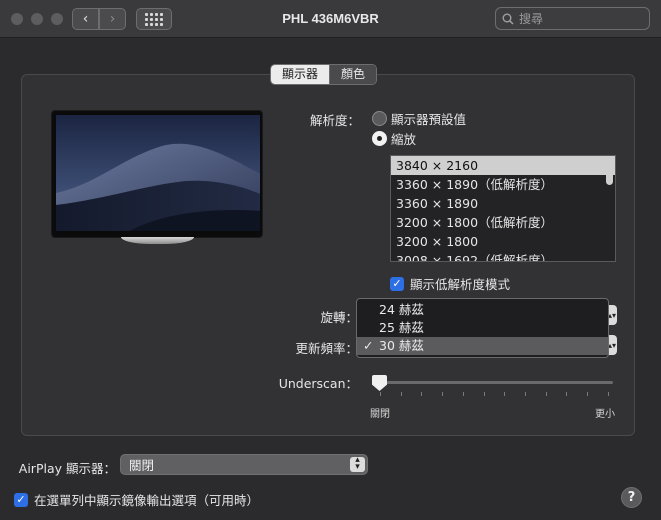  I want to click on radio-scaled: 縮放, so click(394, 138).